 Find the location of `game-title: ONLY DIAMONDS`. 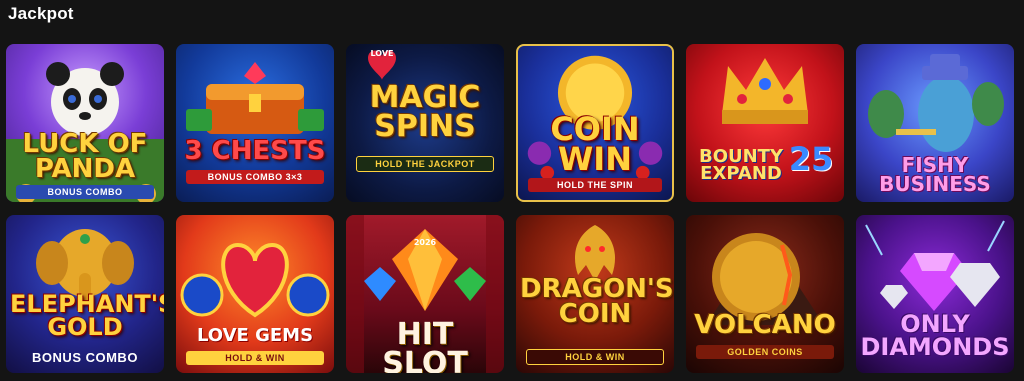

game-title: ONLY DIAMONDS is located at coordinates (935, 335).